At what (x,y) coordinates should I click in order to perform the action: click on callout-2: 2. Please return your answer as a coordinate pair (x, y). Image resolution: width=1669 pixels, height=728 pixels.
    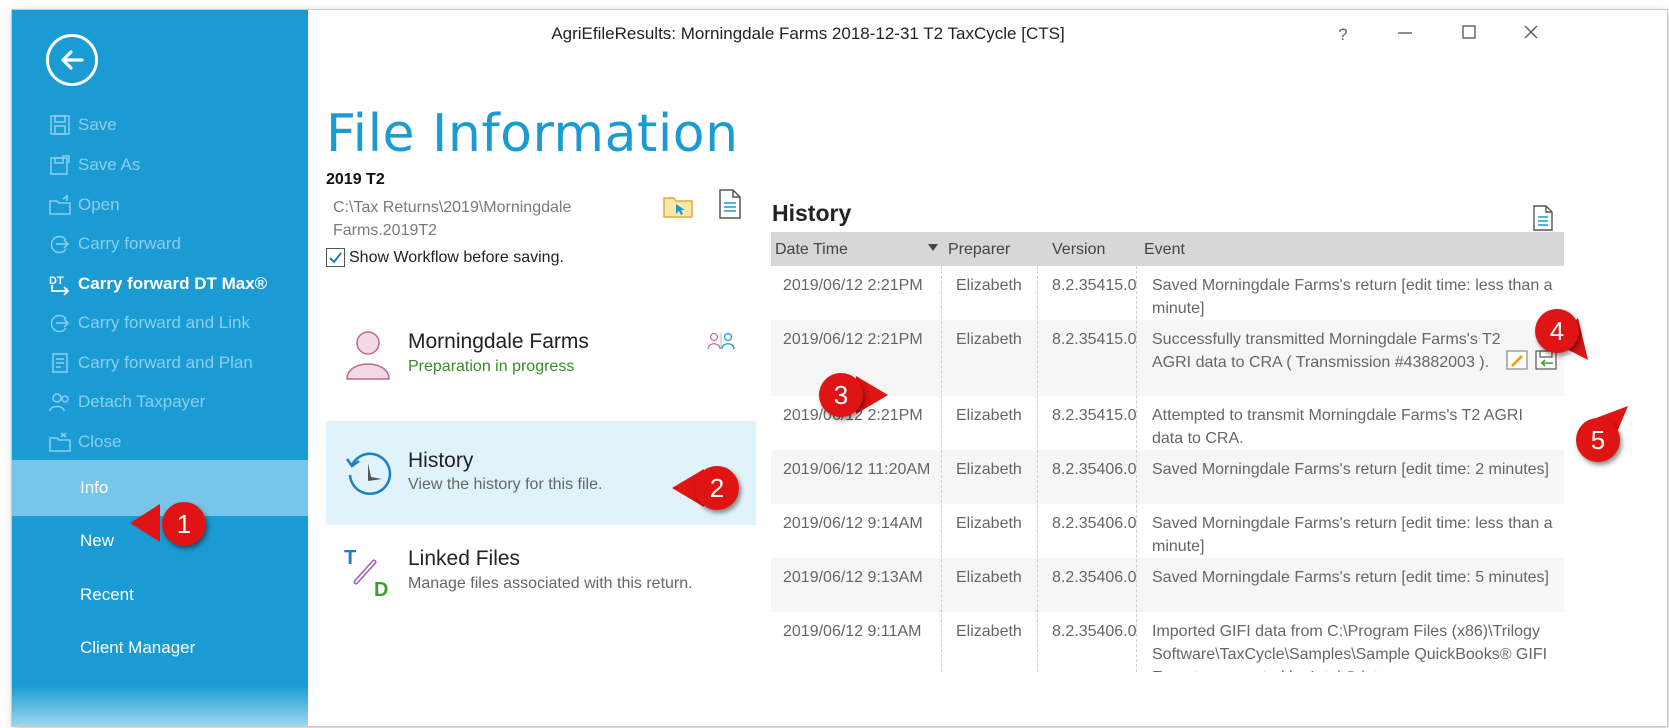
    Looking at the image, I should click on (717, 488).